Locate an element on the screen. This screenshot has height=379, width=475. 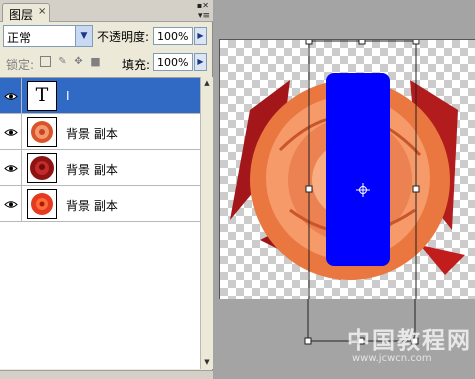
opacity-label: 不透明度: is located at coordinates (123, 37).